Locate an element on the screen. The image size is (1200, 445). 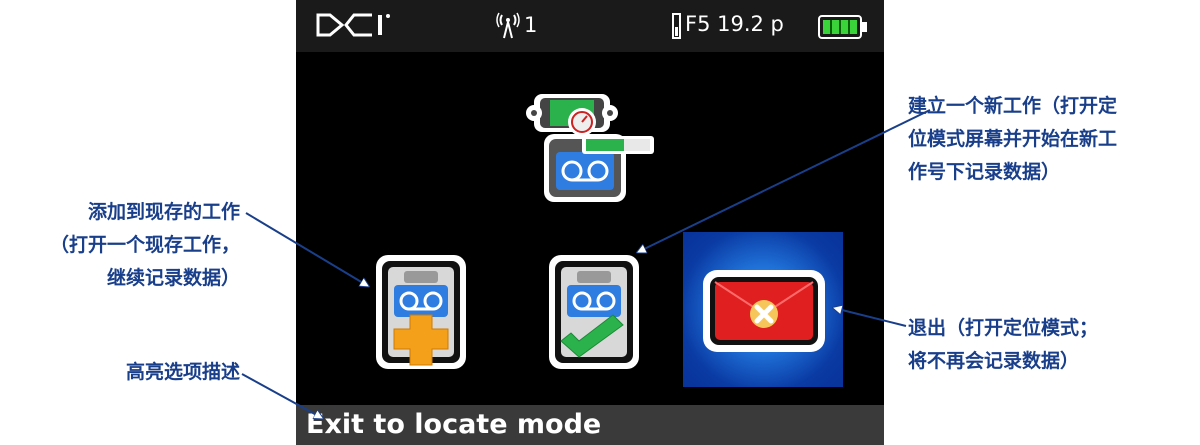
arrow-highlight is located at coordinates (281, 395).